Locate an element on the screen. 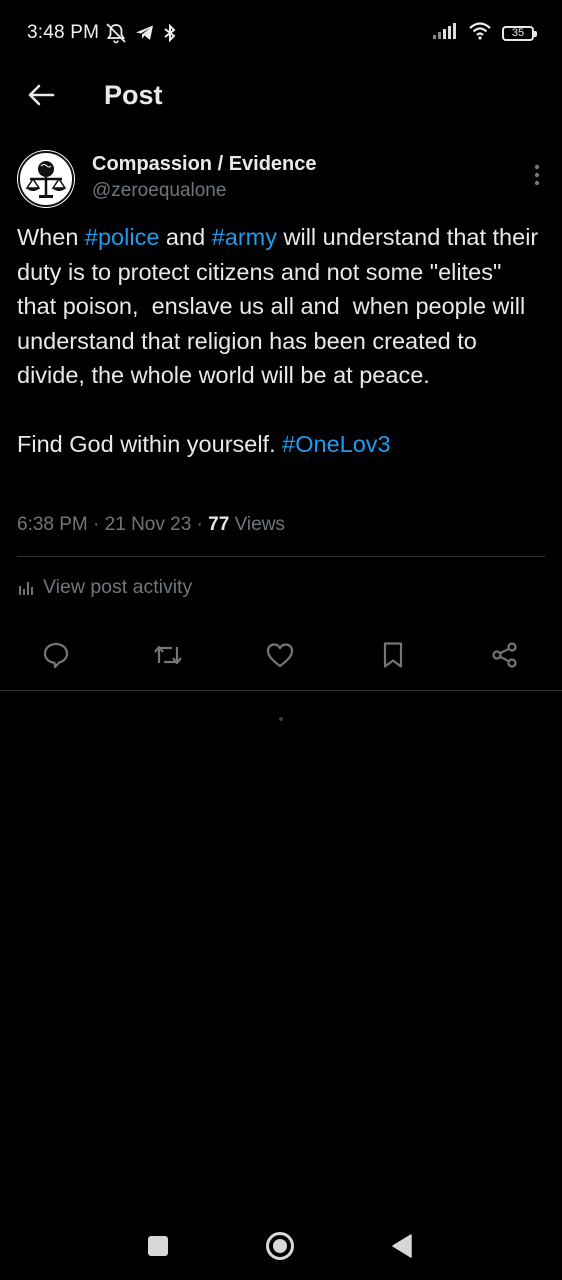 The height and width of the screenshot is (1280, 562). system-navigation-bar is located at coordinates (281, 1247).